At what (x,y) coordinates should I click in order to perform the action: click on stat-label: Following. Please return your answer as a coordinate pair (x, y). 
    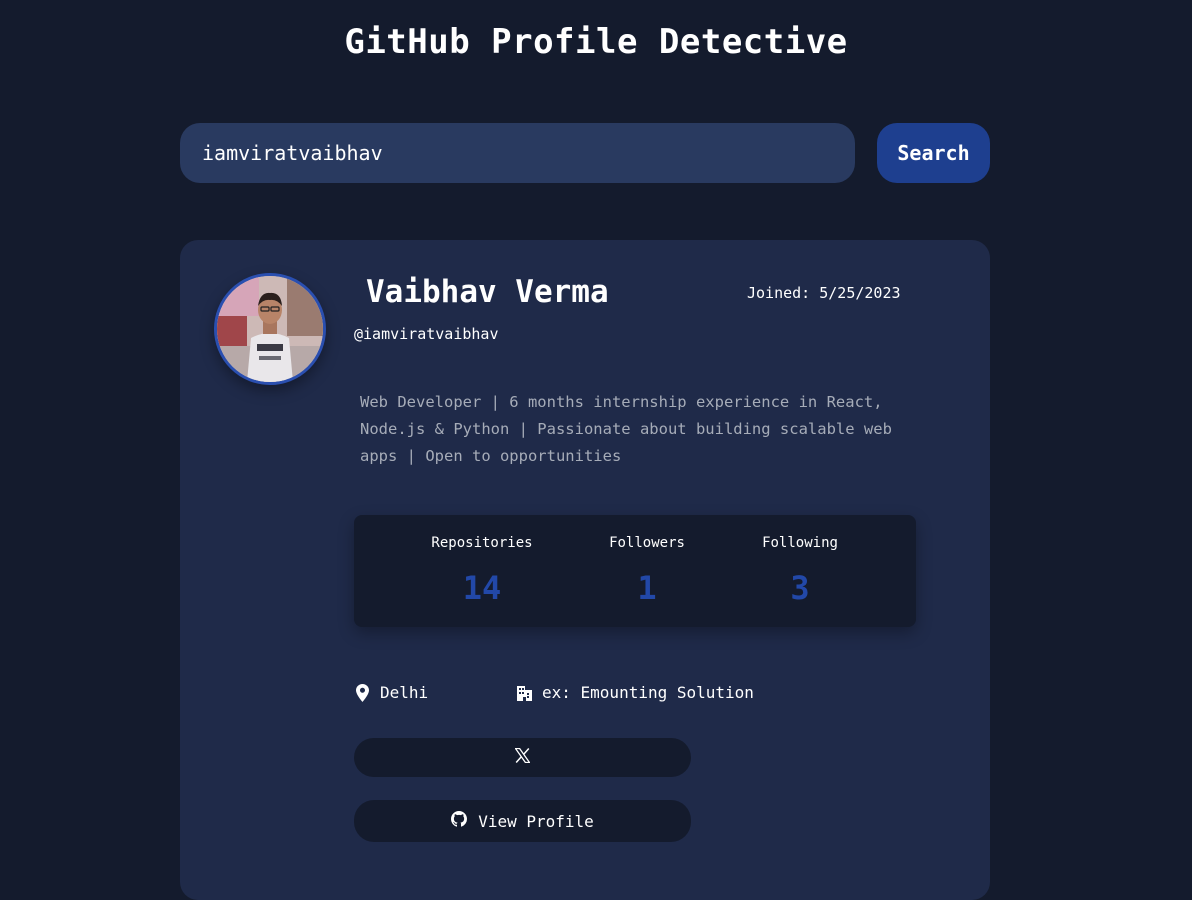
    Looking at the image, I should click on (800, 543).